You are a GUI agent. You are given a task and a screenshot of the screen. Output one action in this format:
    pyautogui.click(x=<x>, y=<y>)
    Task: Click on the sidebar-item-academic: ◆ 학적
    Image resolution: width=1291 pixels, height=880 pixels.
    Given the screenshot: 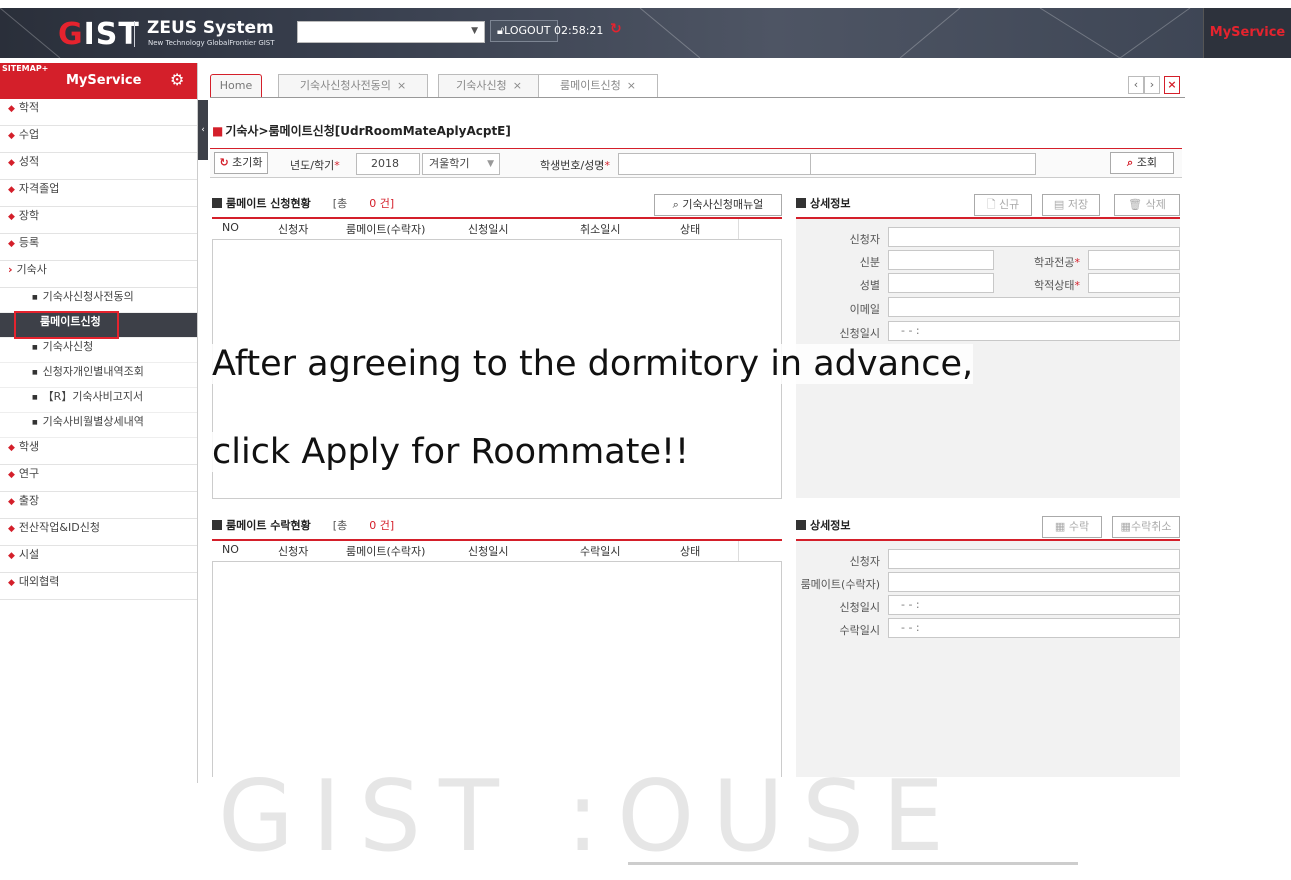 What is the action you would take?
    pyautogui.click(x=98, y=112)
    